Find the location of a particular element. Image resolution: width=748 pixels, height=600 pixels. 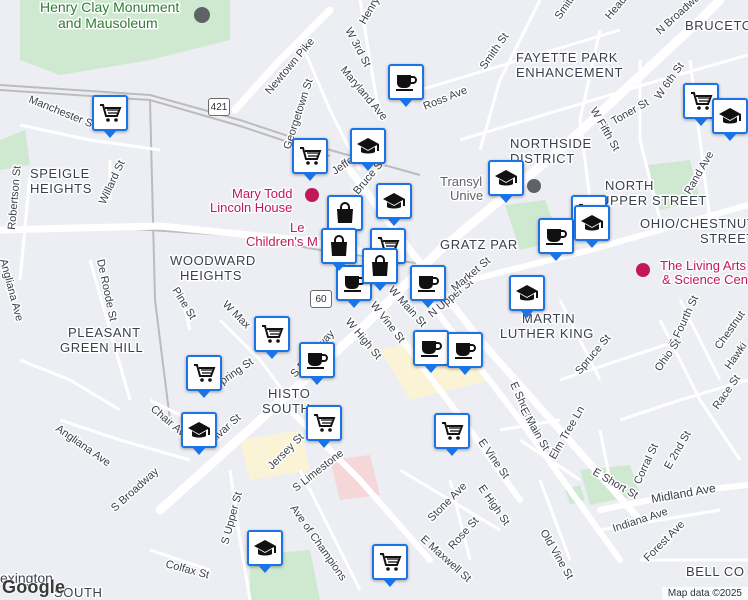

historic-south-label-2: SOUTH is located at coordinates (286, 408).